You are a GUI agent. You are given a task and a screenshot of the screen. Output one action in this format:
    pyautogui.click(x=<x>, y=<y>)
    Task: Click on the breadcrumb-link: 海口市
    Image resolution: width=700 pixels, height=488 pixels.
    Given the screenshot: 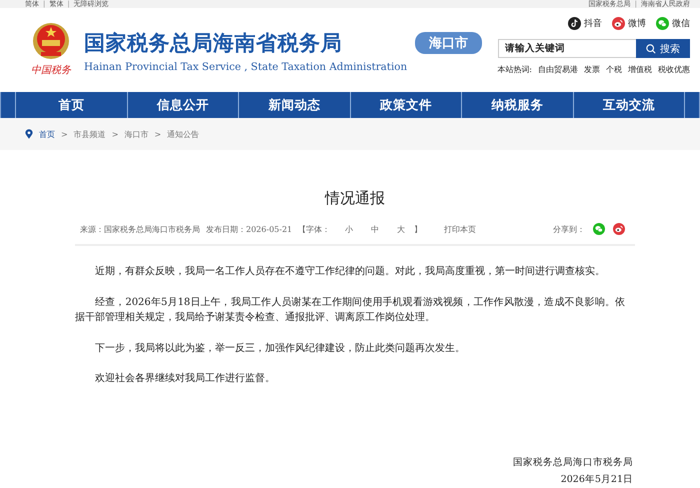 What is the action you would take?
    pyautogui.click(x=136, y=134)
    